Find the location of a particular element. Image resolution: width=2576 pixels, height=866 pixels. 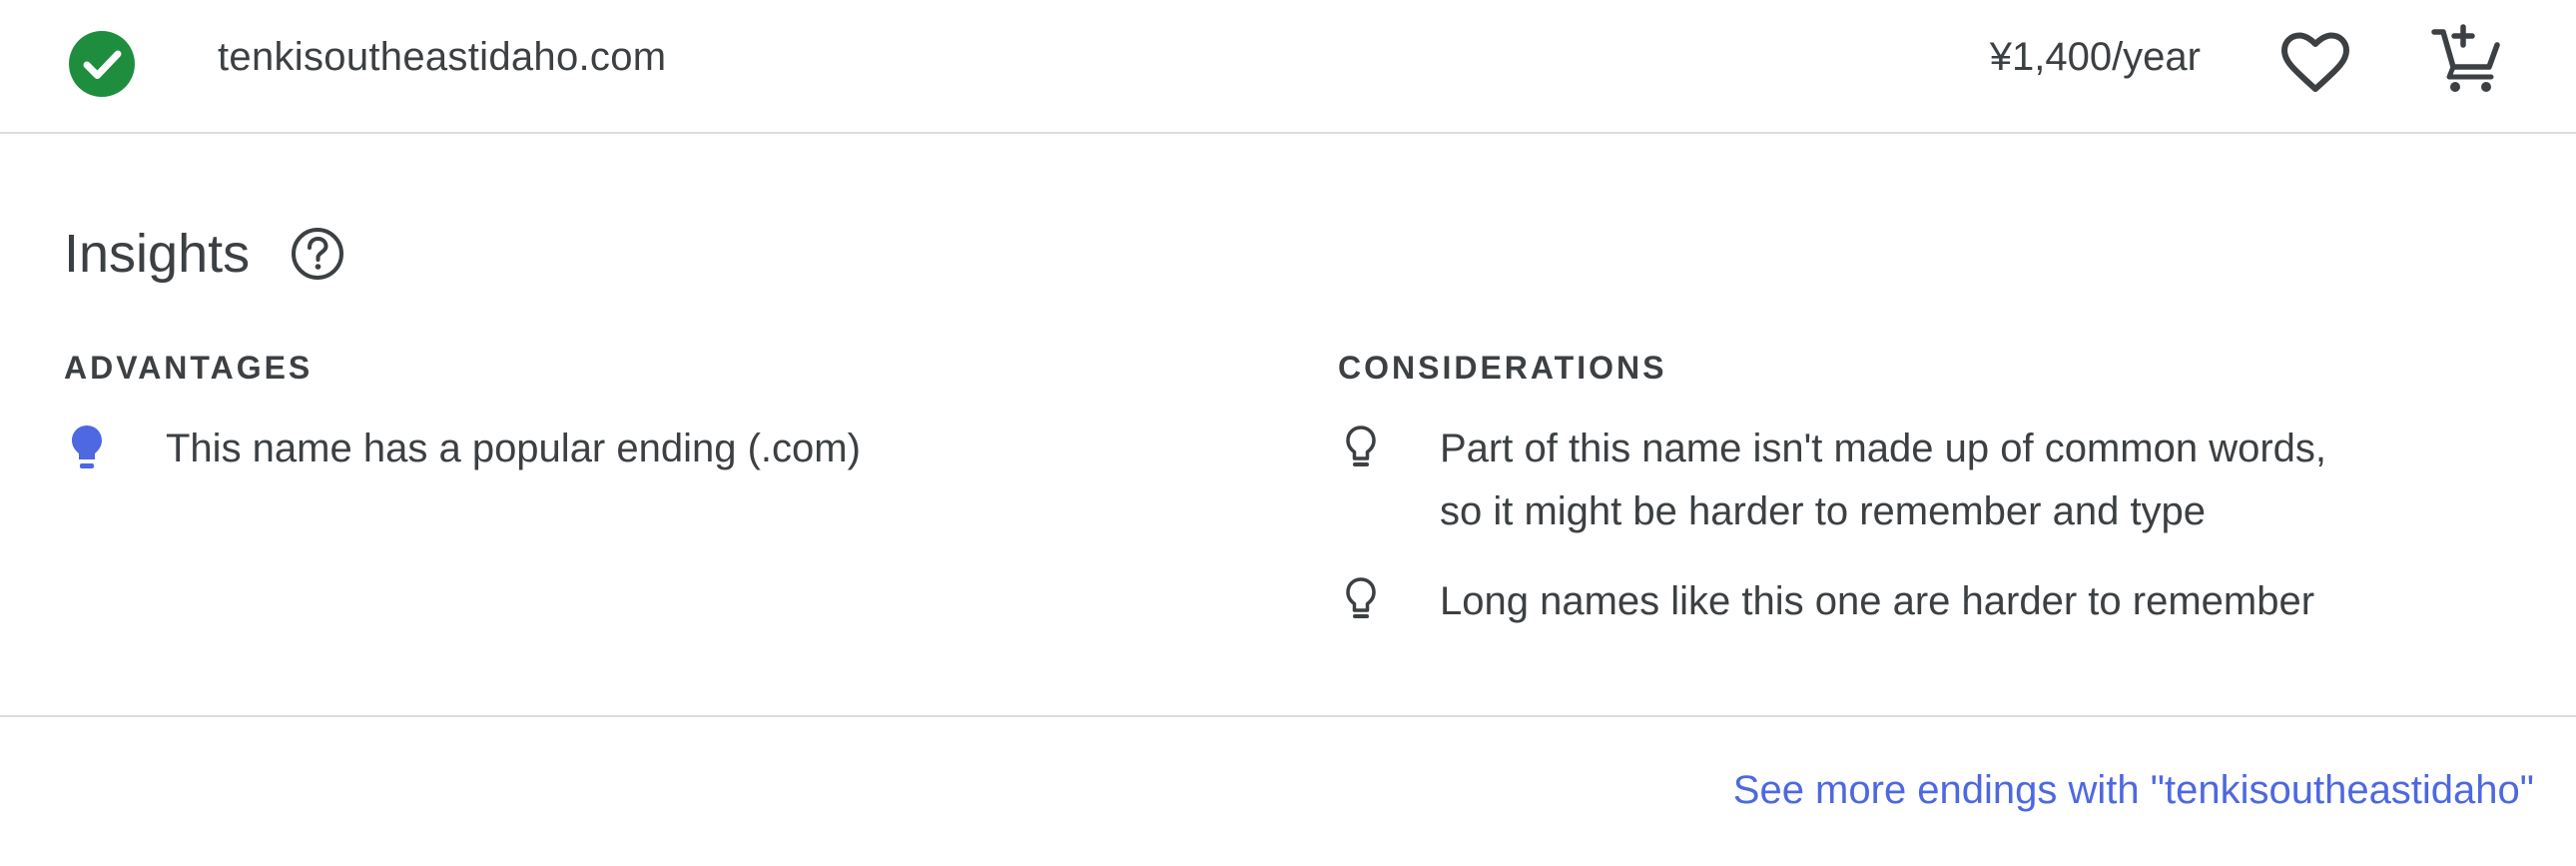

heart-outline-icon is located at coordinates (2315, 62).